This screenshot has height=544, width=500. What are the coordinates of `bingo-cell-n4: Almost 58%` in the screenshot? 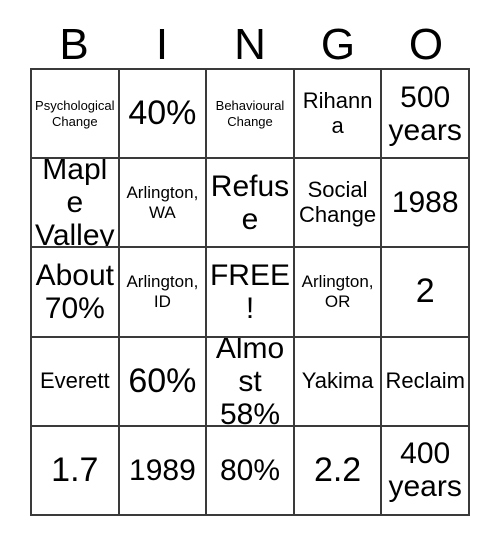 It's located at (251, 382).